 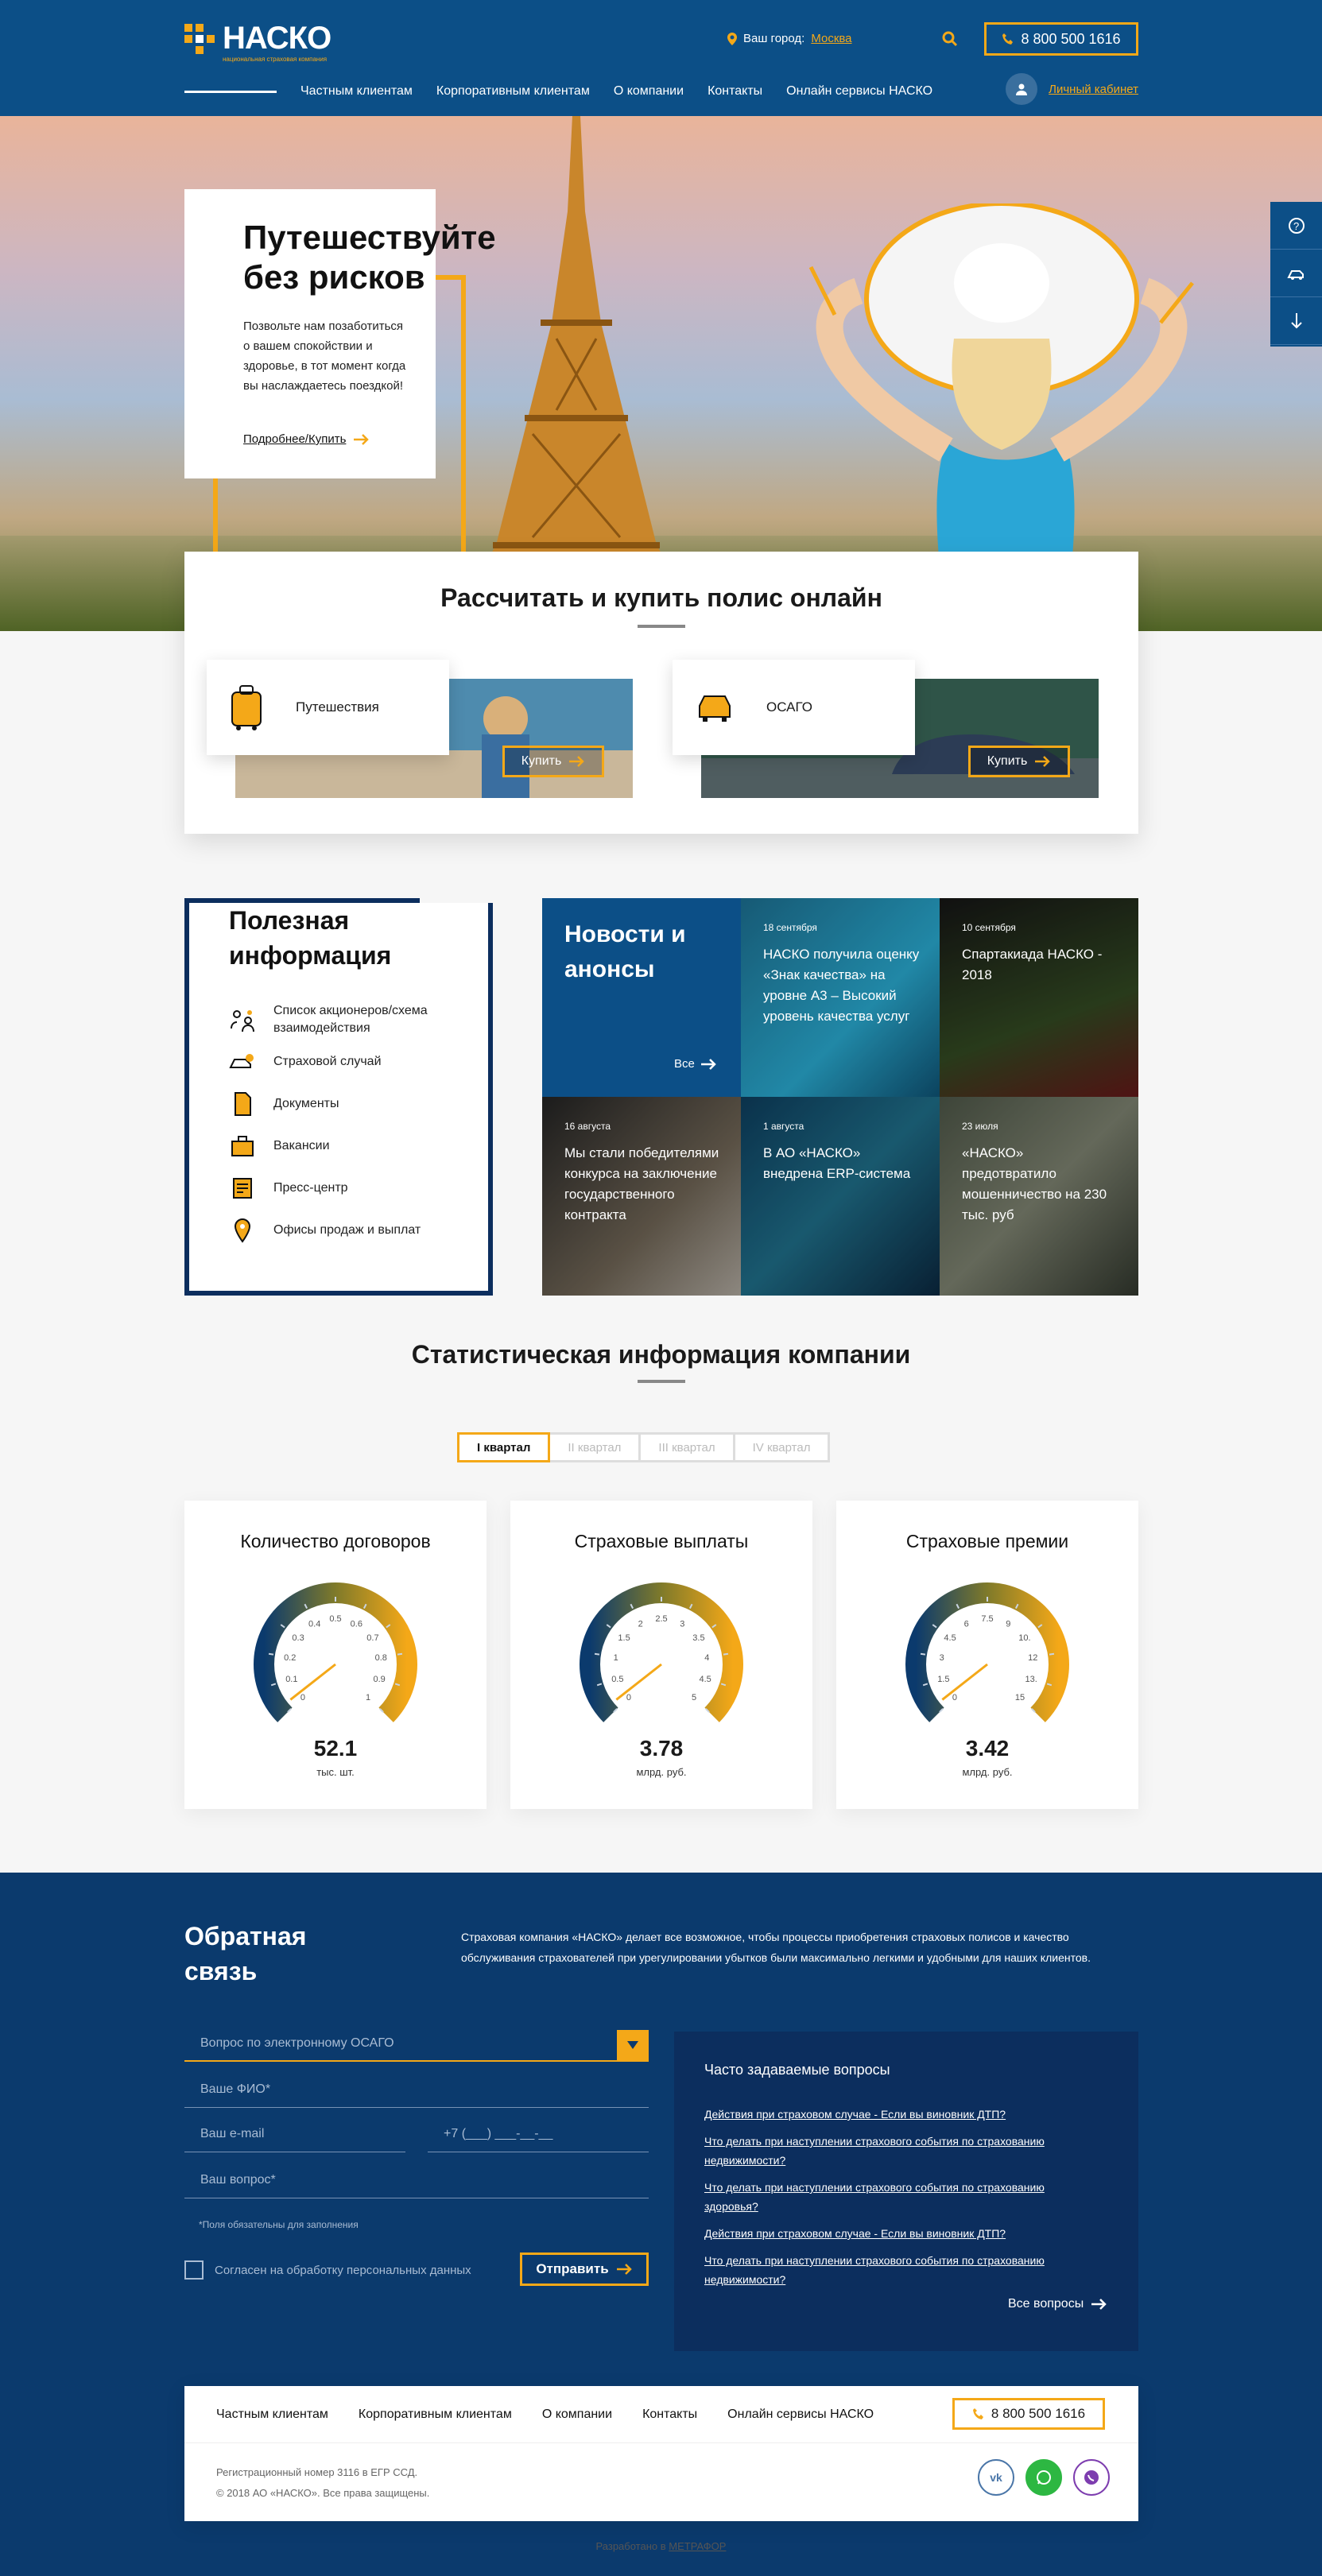 What do you see at coordinates (338, 1019) in the screenshot?
I see `info-item-shareholders: Список акционеров/схема взаимодействия` at bounding box center [338, 1019].